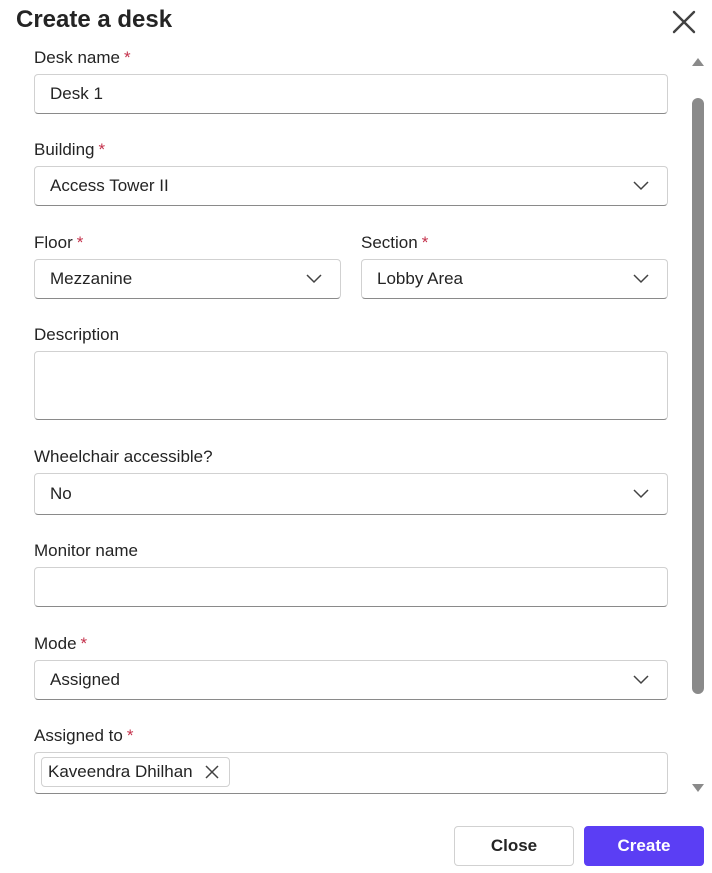 The image size is (712, 873). Describe the element at coordinates (61, 643) in the screenshot. I see `mode-label: Mode *` at that location.